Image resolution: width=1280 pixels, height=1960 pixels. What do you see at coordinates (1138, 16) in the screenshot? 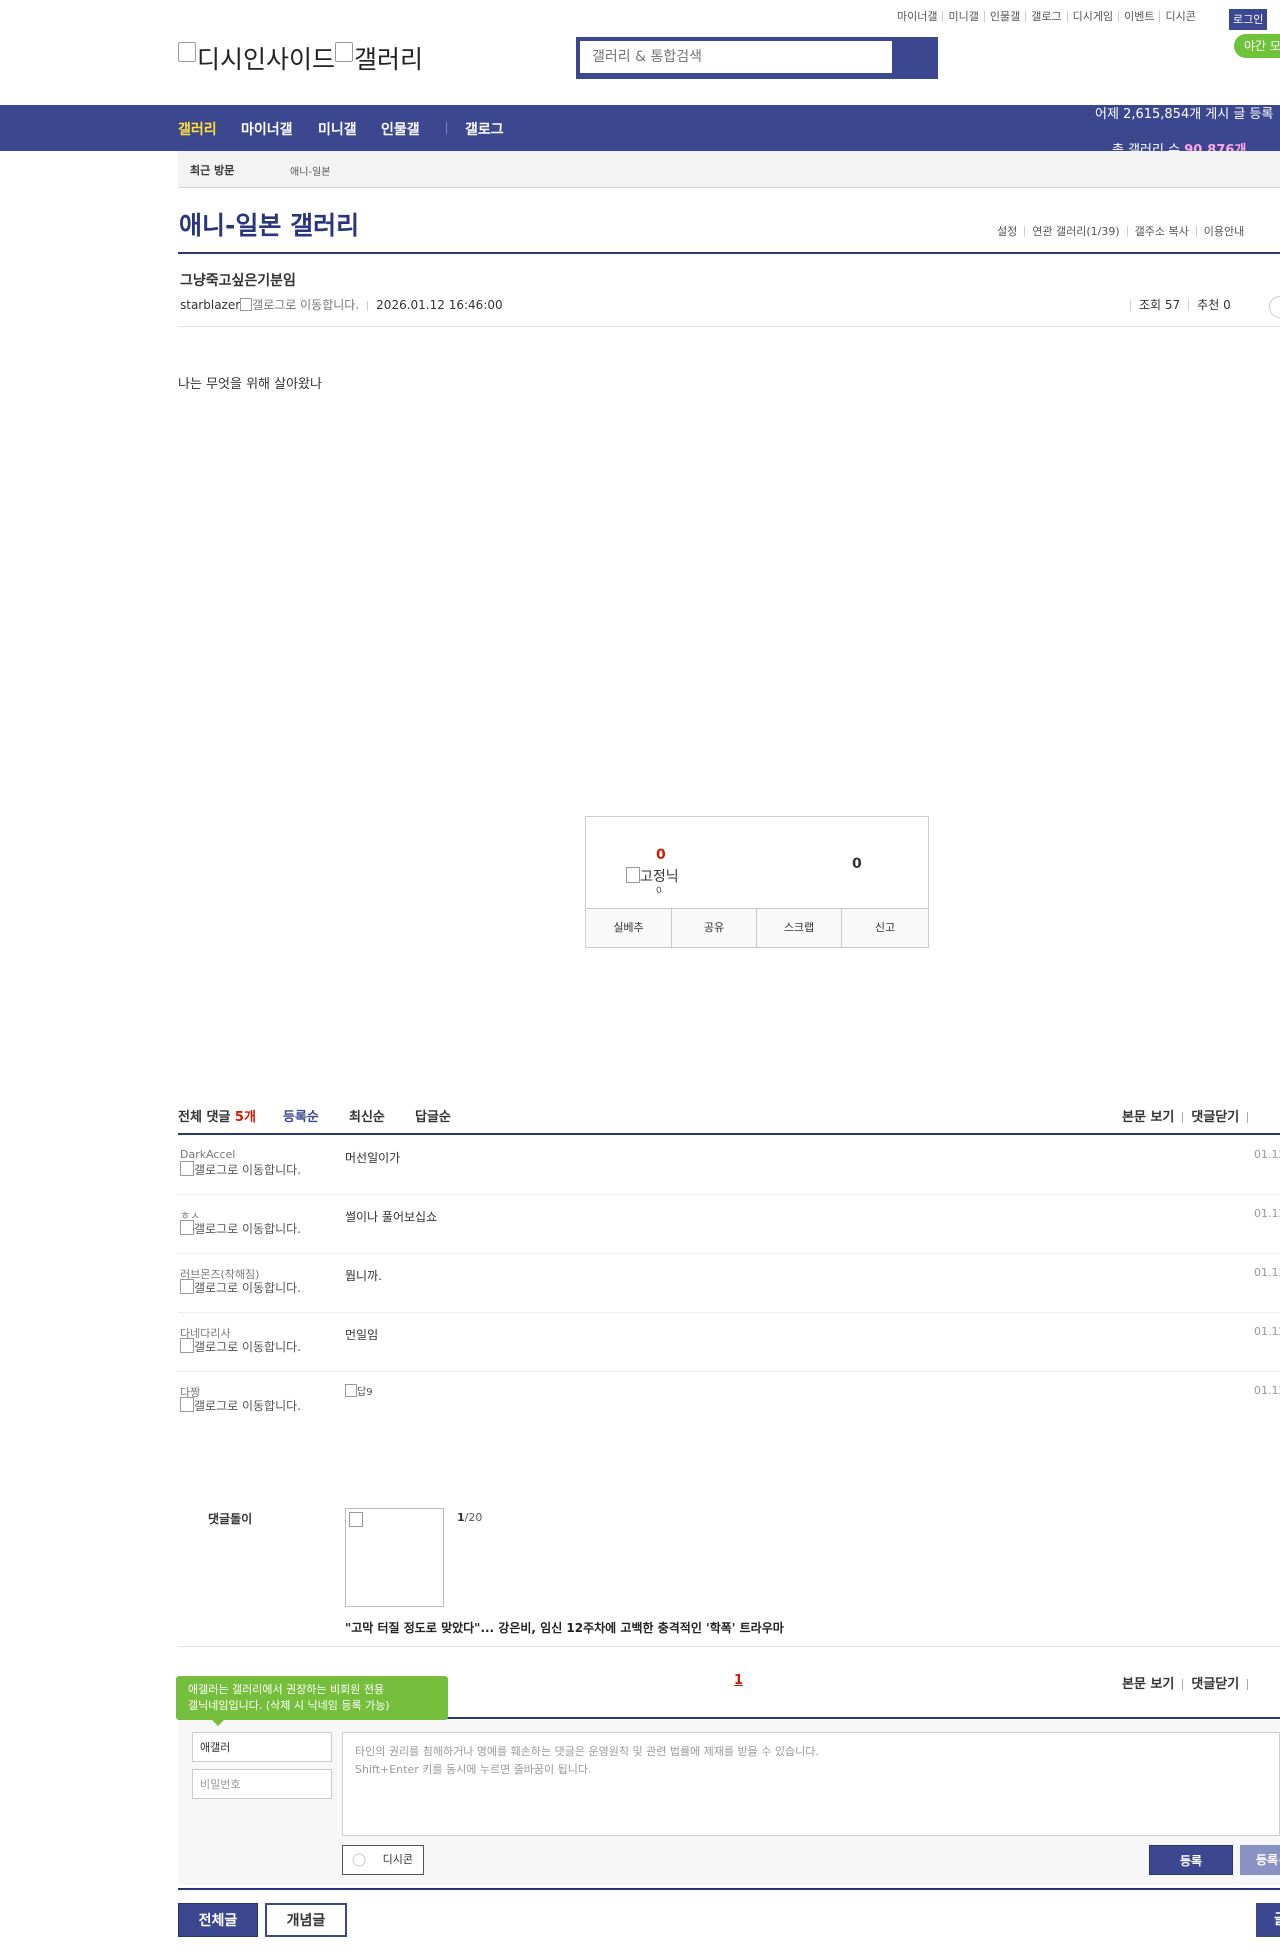
I see `util-link-event: 이벤트` at bounding box center [1138, 16].